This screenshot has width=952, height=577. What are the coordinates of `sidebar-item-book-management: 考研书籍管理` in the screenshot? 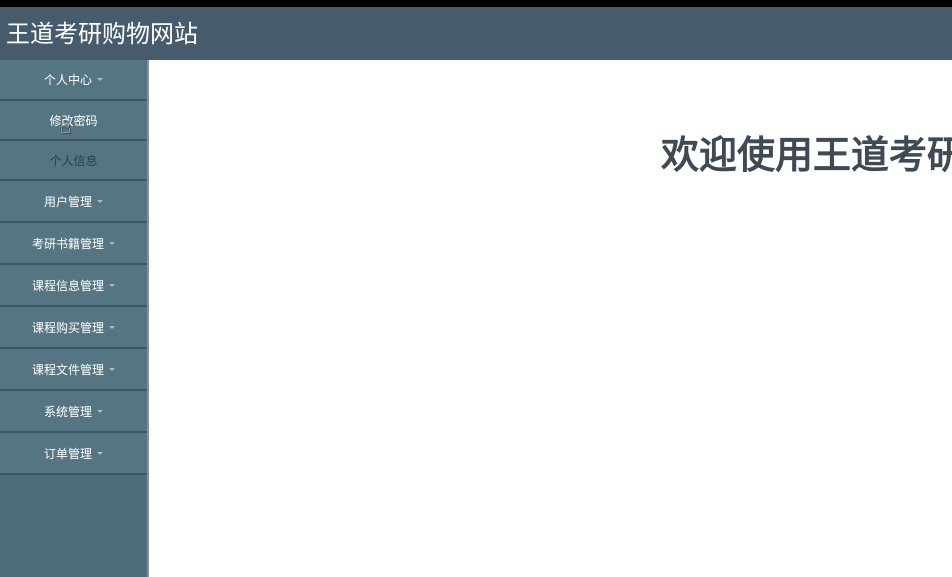 It's located at (73, 244).